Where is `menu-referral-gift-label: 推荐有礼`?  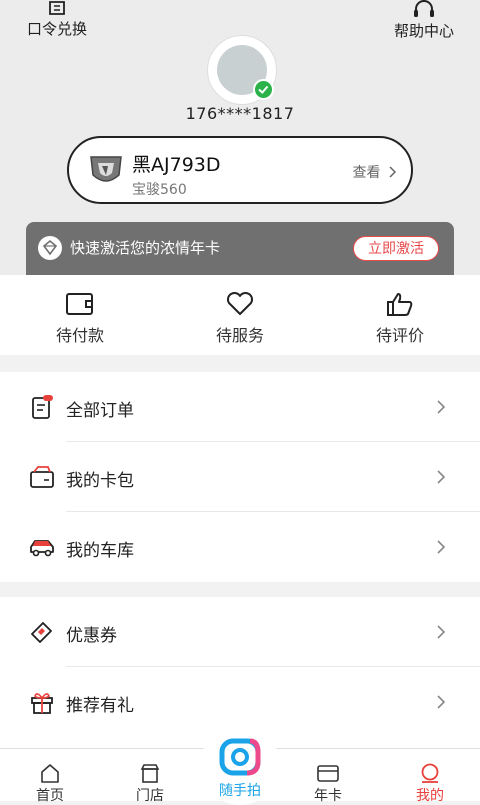 menu-referral-gift-label: 推荐有礼 is located at coordinates (100, 706).